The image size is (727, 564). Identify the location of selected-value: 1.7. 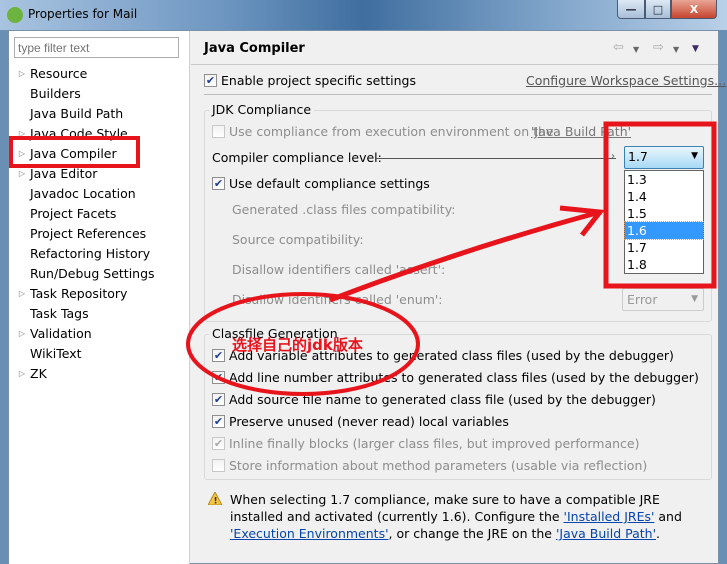
(638, 156).